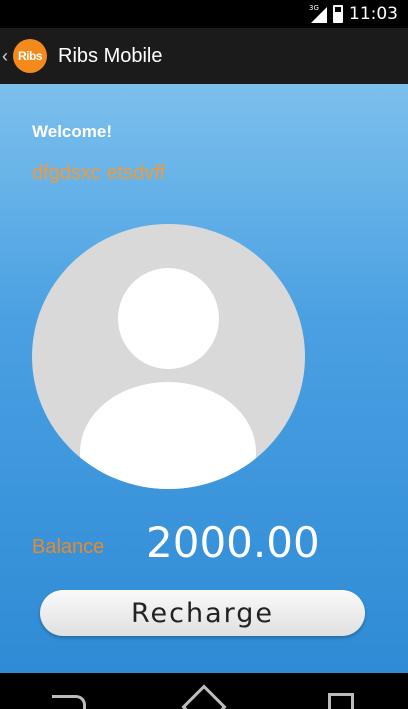  What do you see at coordinates (338, 14) in the screenshot?
I see `battery-icon` at bounding box center [338, 14].